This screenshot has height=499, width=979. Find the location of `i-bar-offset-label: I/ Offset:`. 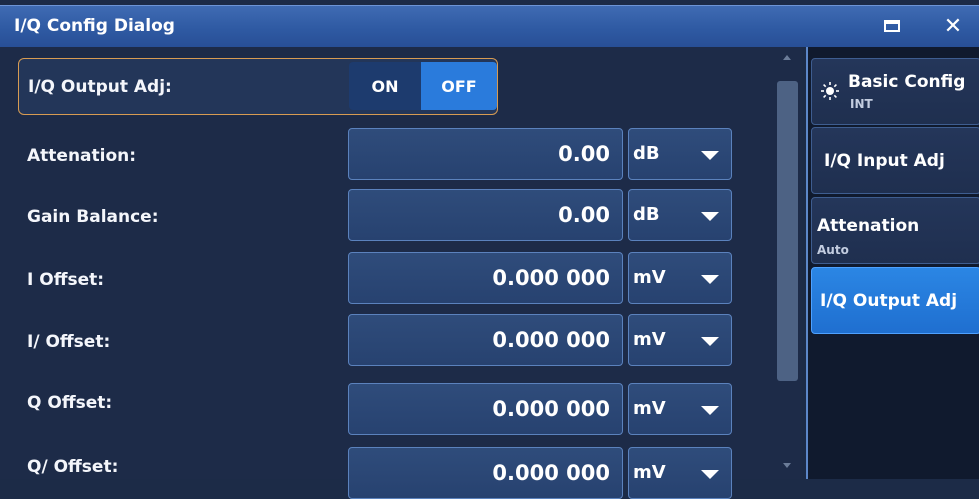

i-bar-offset-label: I/ Offset: is located at coordinates (69, 342).